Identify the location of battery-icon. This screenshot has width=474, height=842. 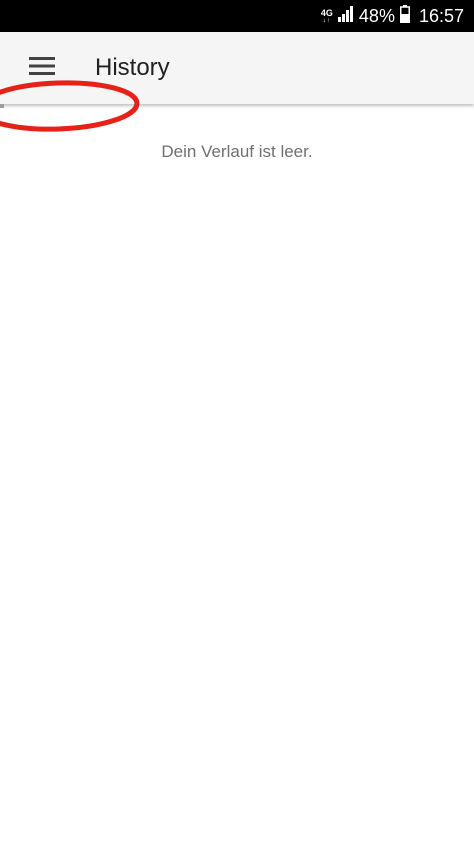
(404, 16).